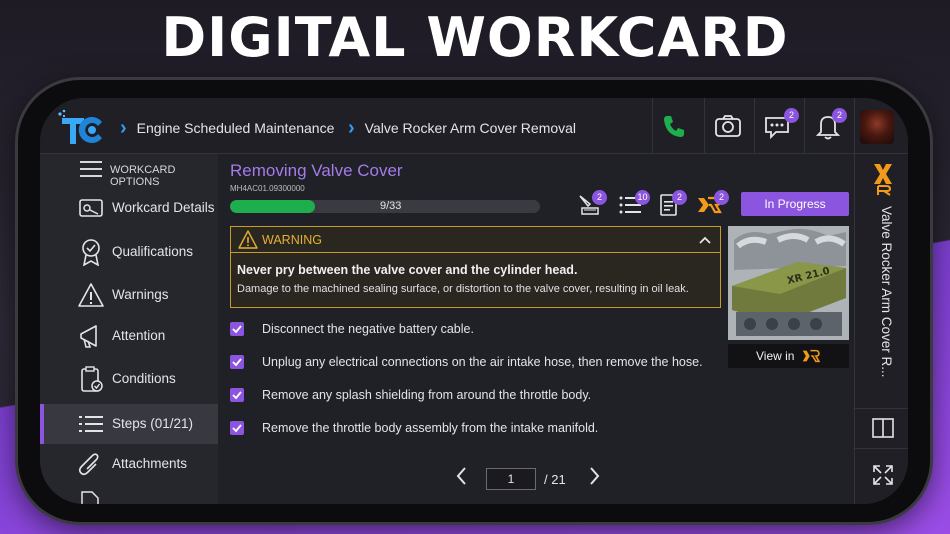 The width and height of the screenshot is (950, 534). Describe the element at coordinates (728, 126) in the screenshot. I see `camera-icon` at that location.